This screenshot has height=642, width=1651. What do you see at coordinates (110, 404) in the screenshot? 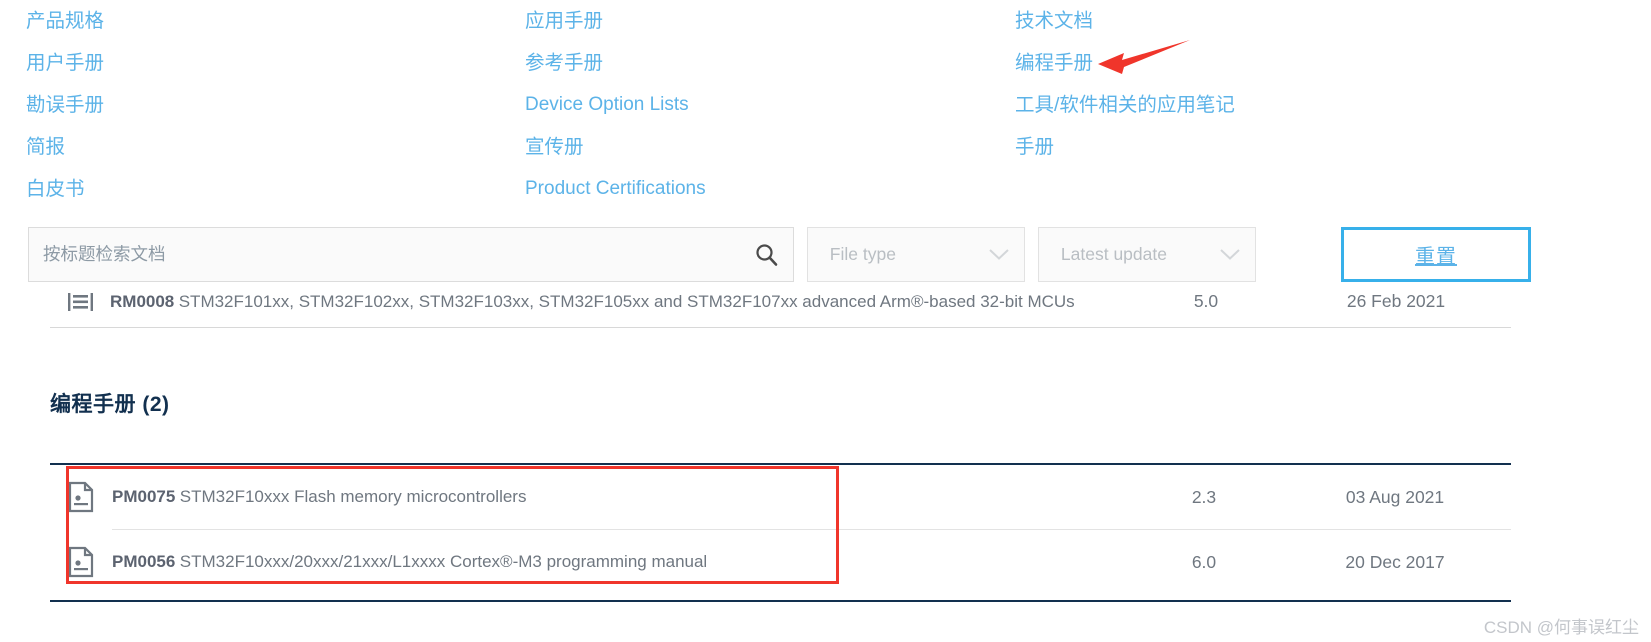
I see `section-heading: 编程手册 (2)` at bounding box center [110, 404].